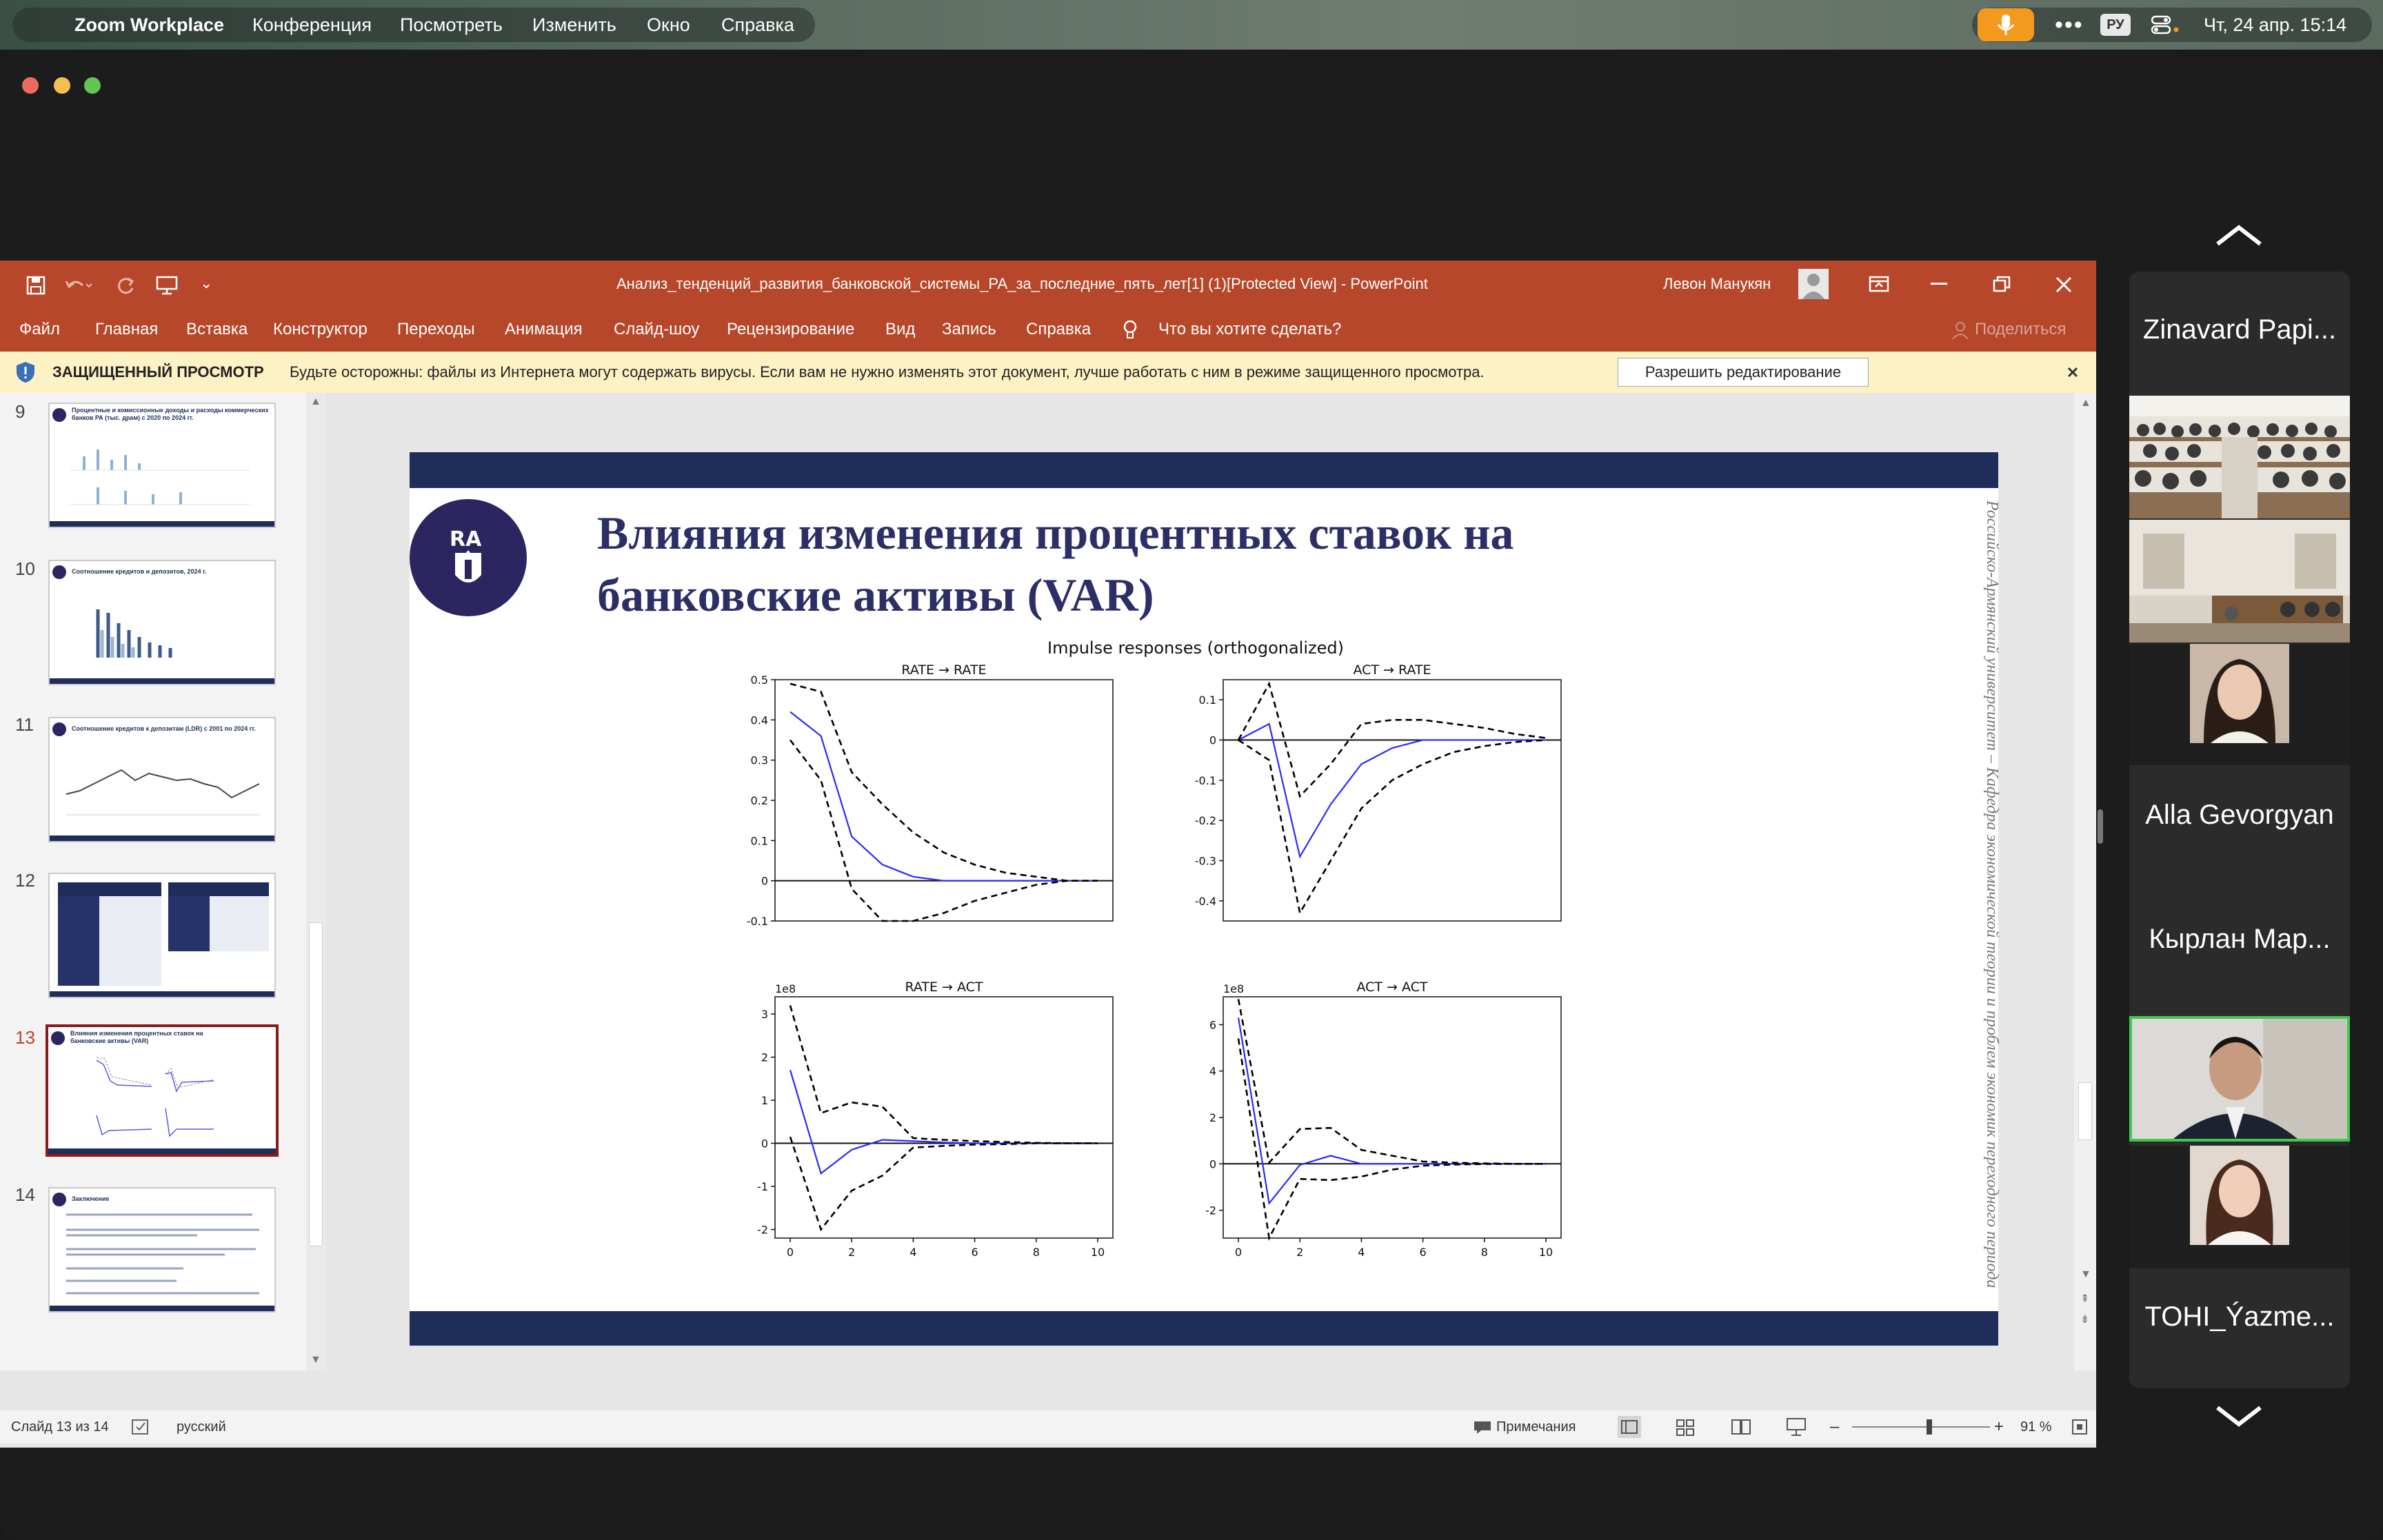  Describe the element at coordinates (1960, 330) in the screenshot. I see `share-person-icon` at that location.